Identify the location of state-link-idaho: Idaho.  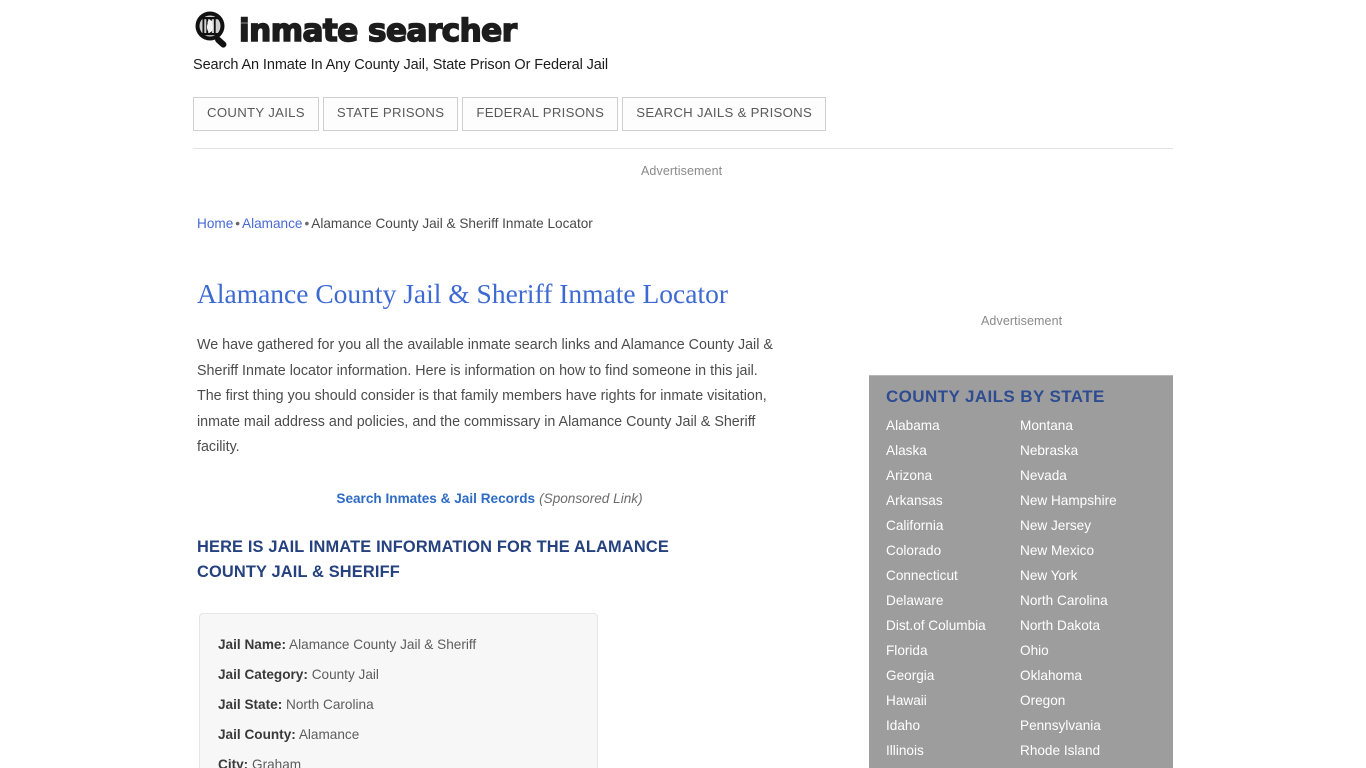
(953, 725).